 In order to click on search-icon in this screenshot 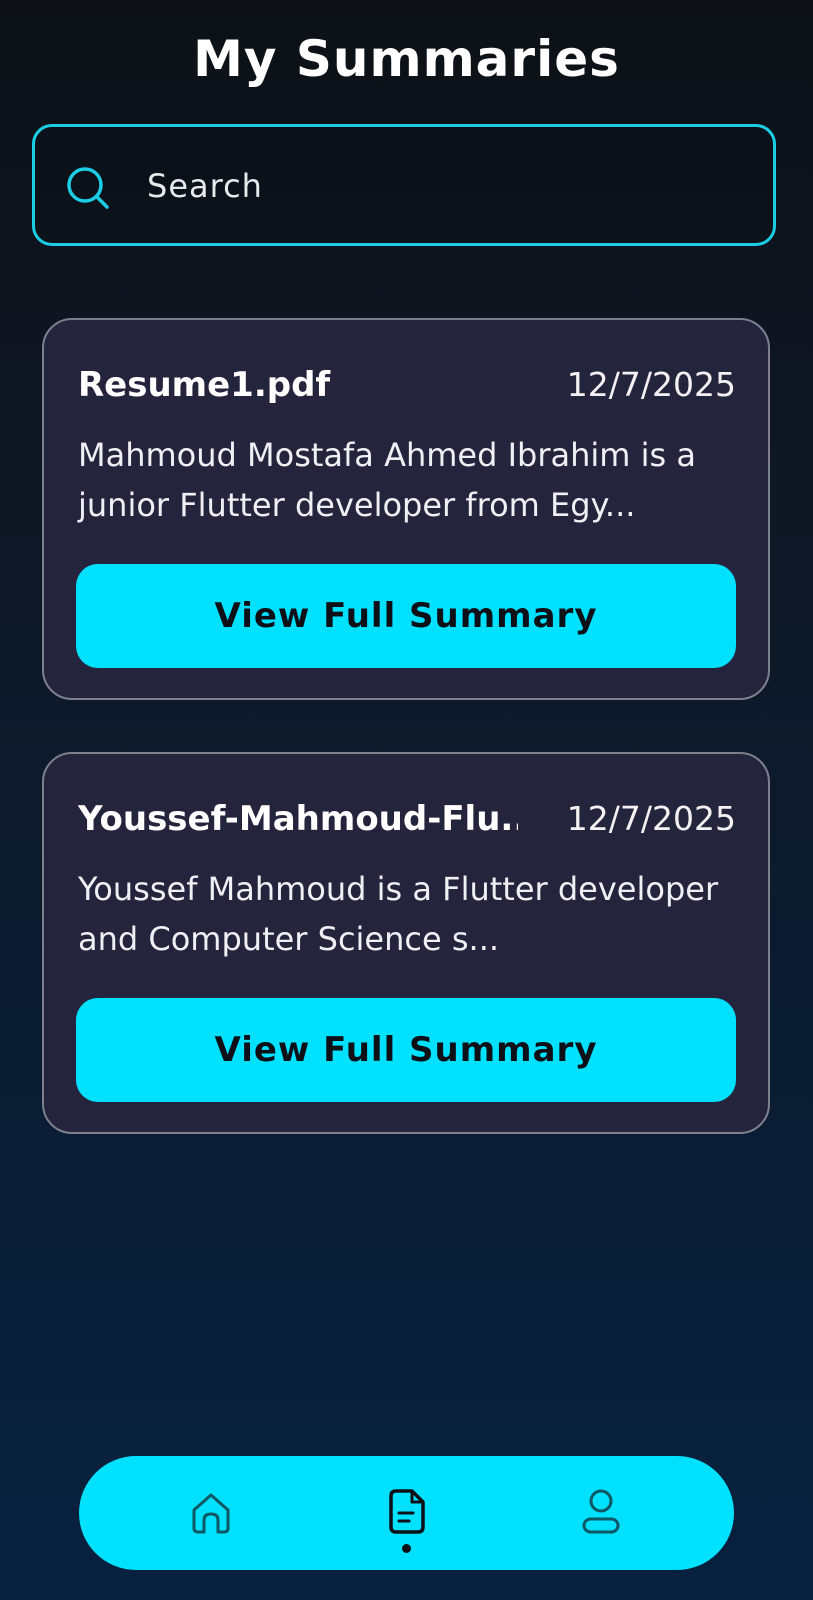, I will do `click(88, 188)`.